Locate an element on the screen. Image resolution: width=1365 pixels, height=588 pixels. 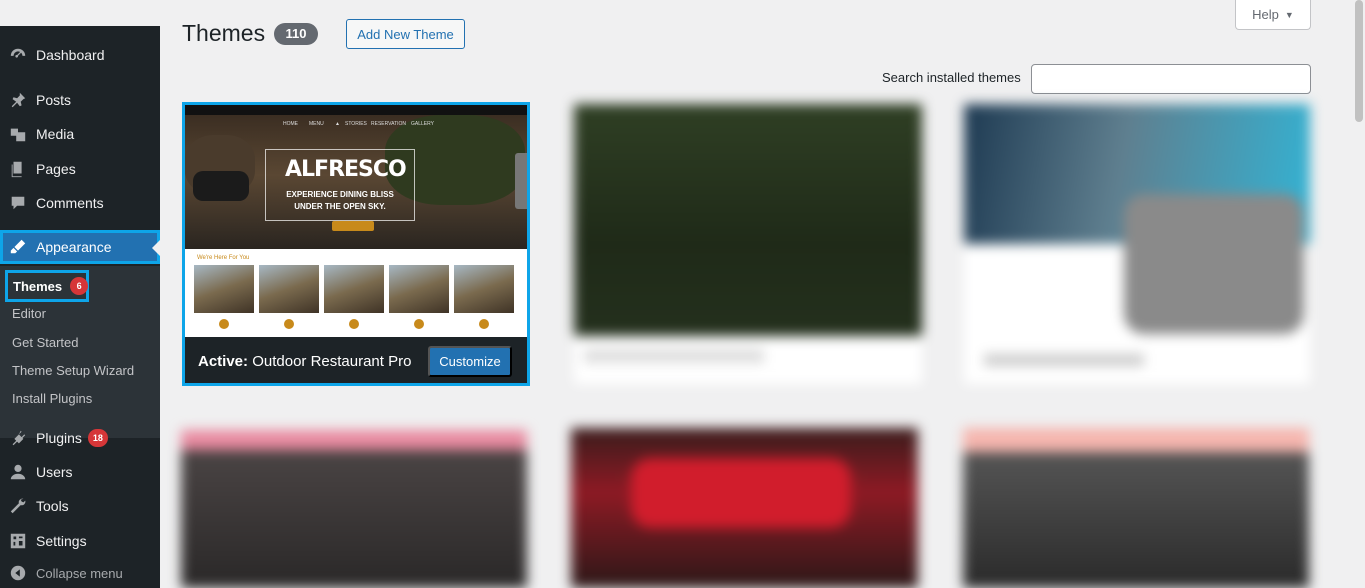
hero-side-tab is located at coordinates (521, 181).